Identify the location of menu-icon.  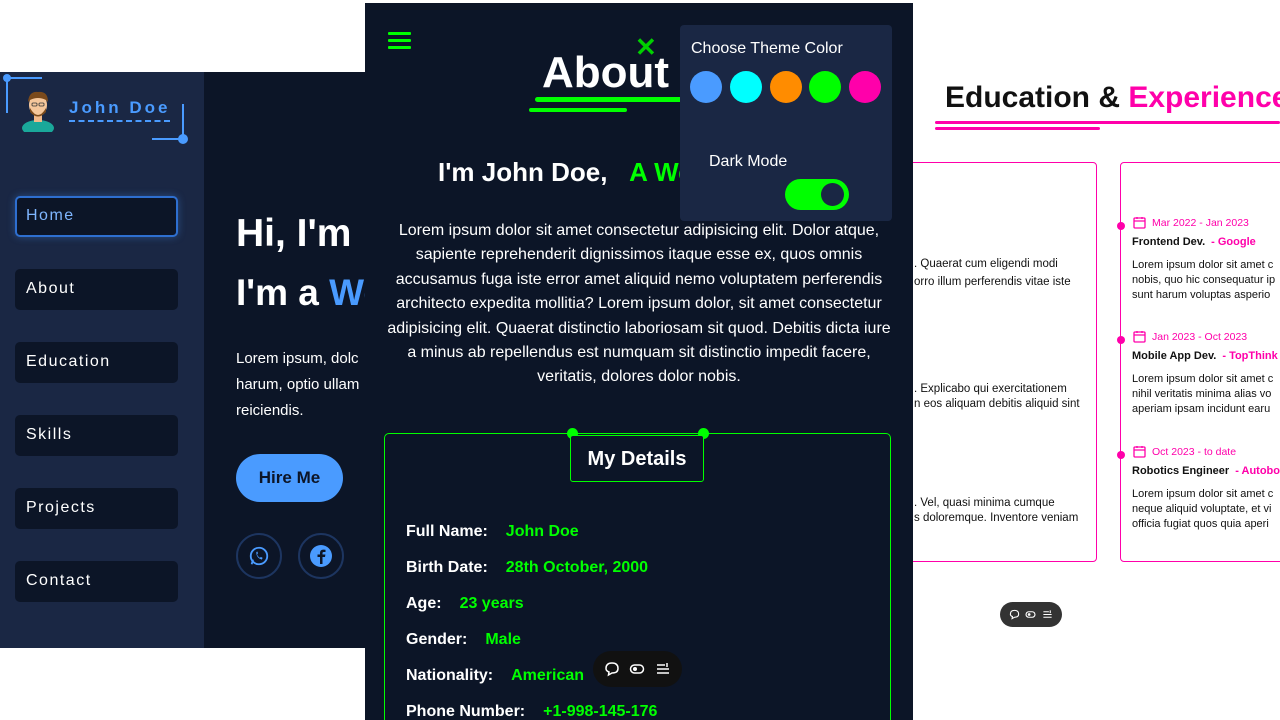
(400, 41).